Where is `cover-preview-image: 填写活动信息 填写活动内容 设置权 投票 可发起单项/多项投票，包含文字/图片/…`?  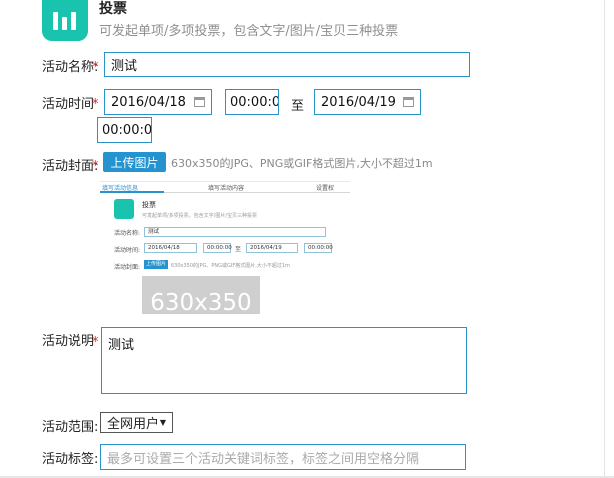 cover-preview-image: 填写活动信息 填写活动内容 设置权 投票 可发起单项/多项投票，包含文字/图片/… is located at coordinates (225, 247).